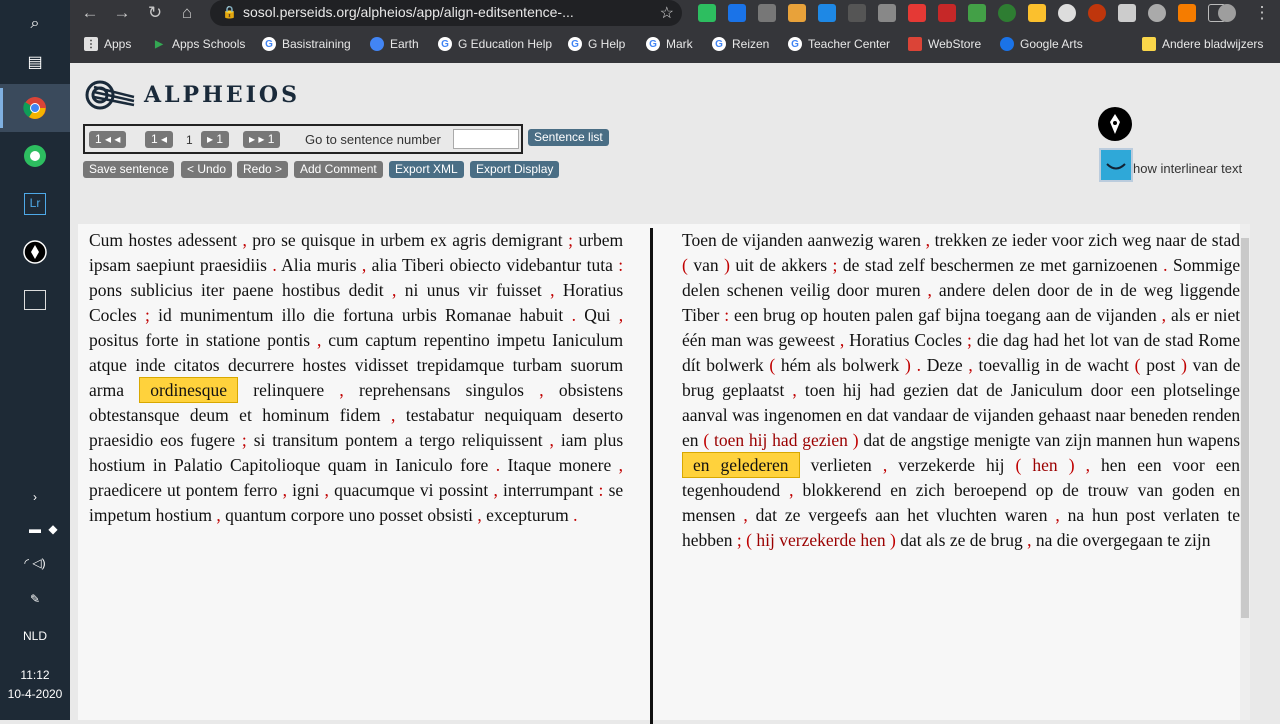 The height and width of the screenshot is (724, 1280). What do you see at coordinates (159, 139) in the screenshot?
I see `prev-sentence-button: 1 ◂` at bounding box center [159, 139].